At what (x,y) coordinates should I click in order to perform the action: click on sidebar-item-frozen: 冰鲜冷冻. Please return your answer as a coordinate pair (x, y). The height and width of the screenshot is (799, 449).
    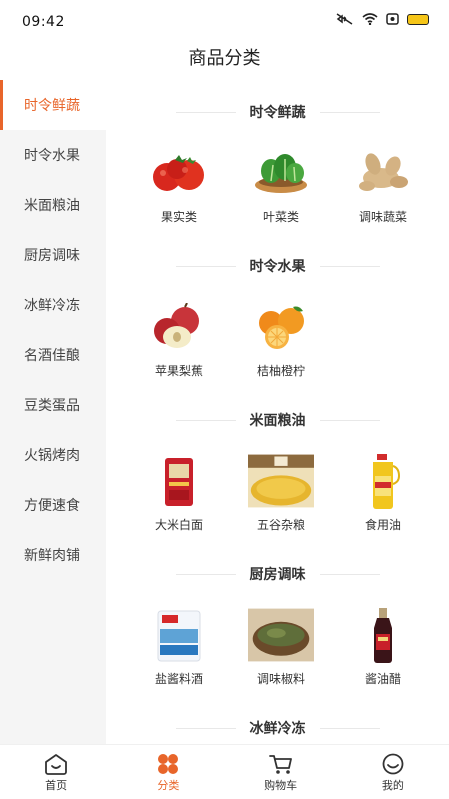
    Looking at the image, I should click on (53, 305).